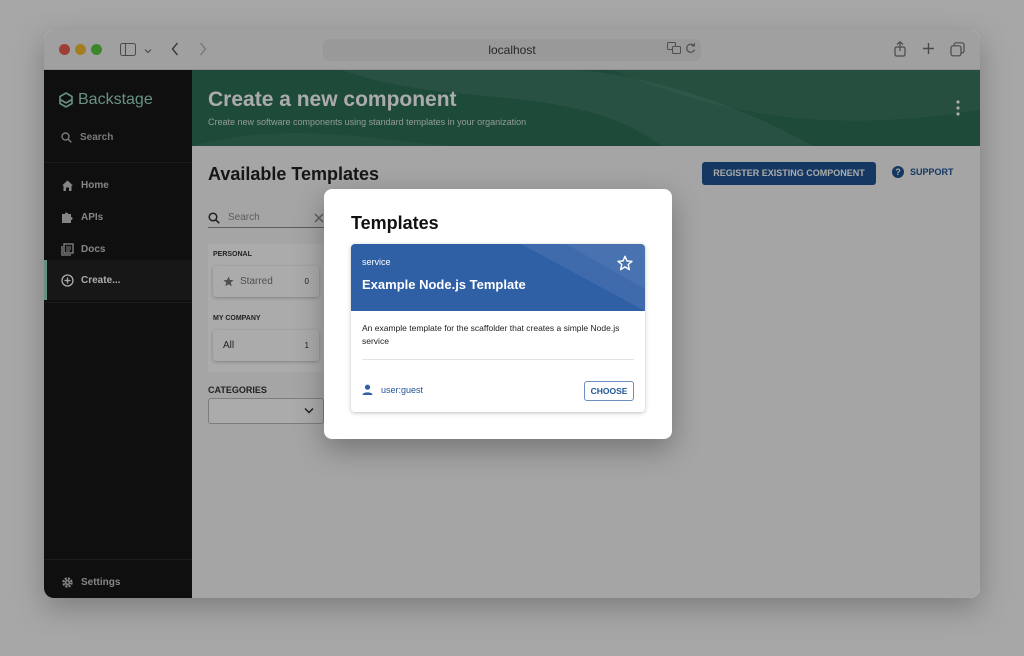 The image size is (1024, 656). I want to click on dialog-title: Templates, so click(395, 223).